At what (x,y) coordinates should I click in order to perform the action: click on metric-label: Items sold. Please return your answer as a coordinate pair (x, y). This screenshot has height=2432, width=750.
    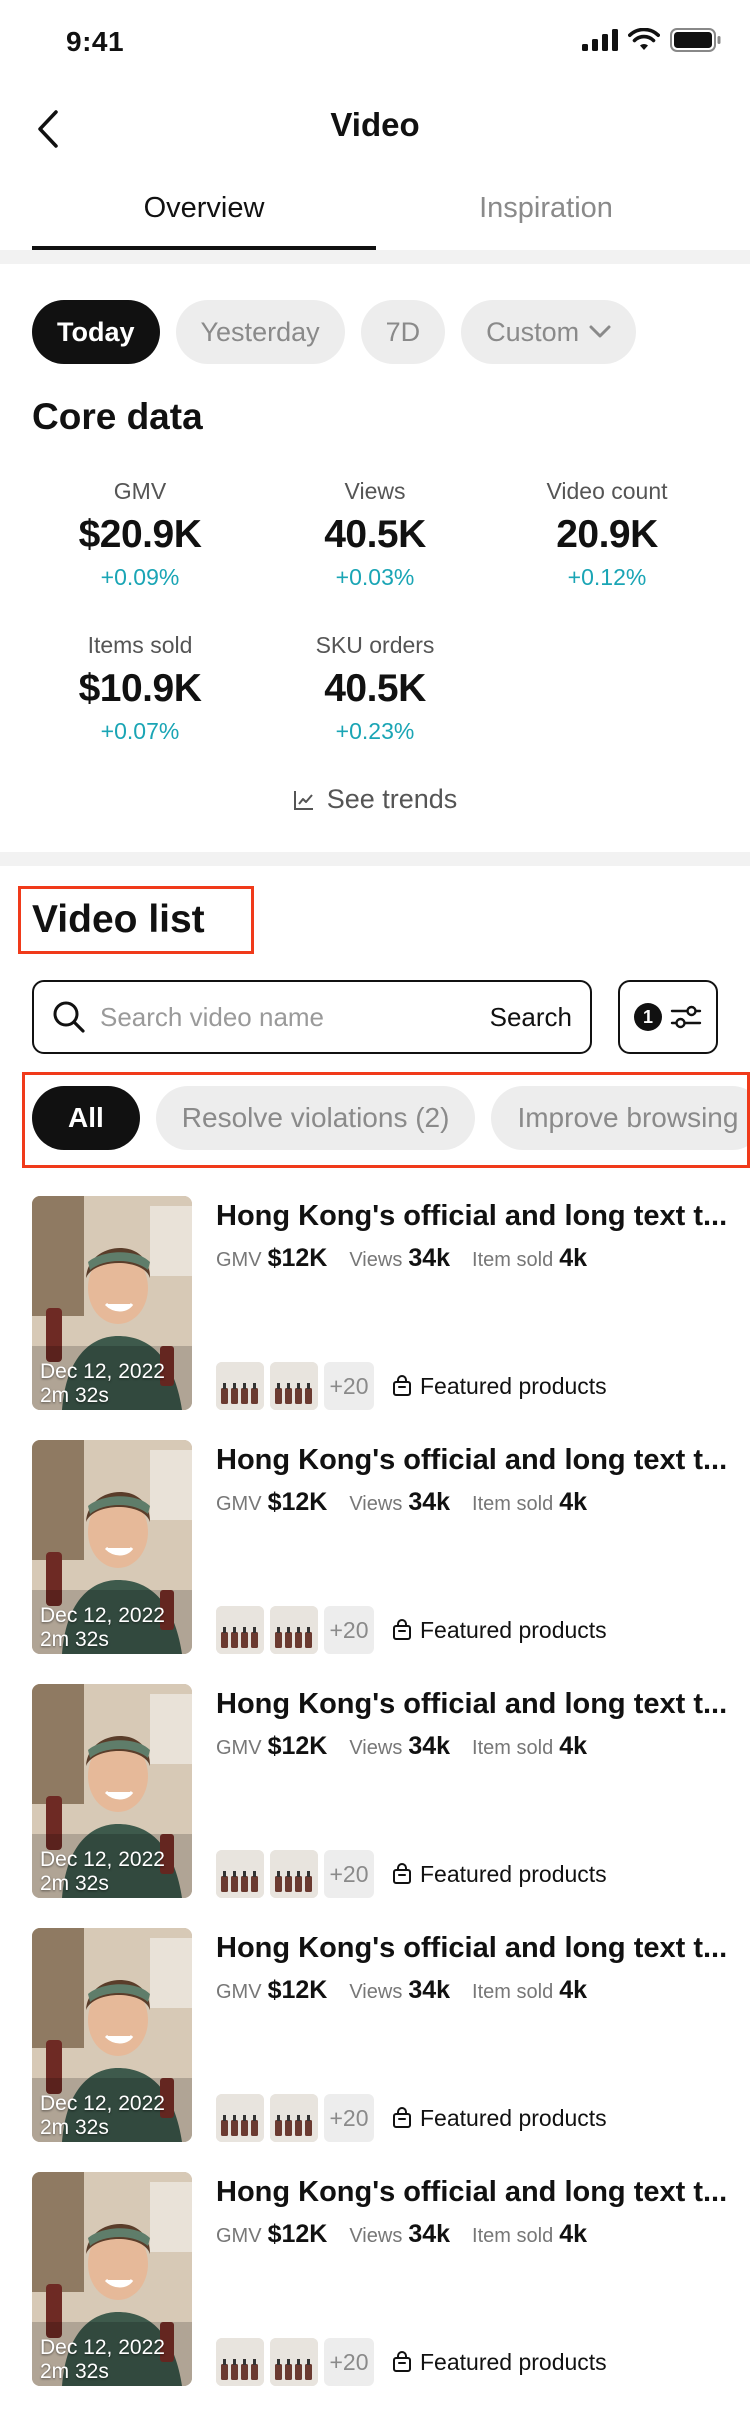
    Looking at the image, I should click on (140, 645).